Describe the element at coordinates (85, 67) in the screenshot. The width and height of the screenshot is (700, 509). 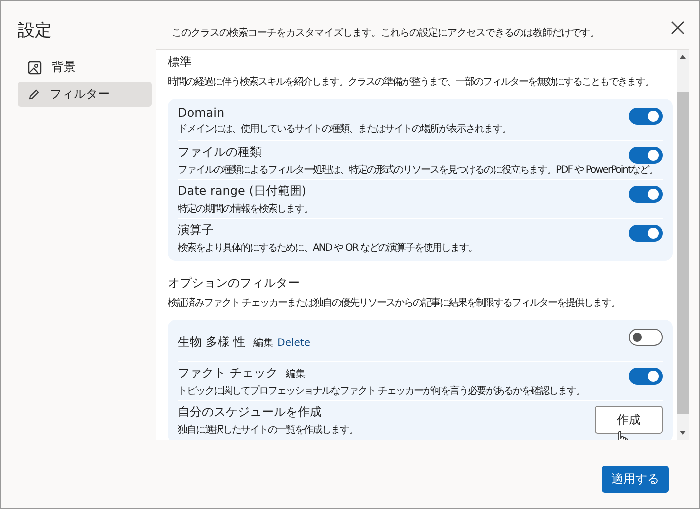
I see `sidebar-item: 背景` at that location.